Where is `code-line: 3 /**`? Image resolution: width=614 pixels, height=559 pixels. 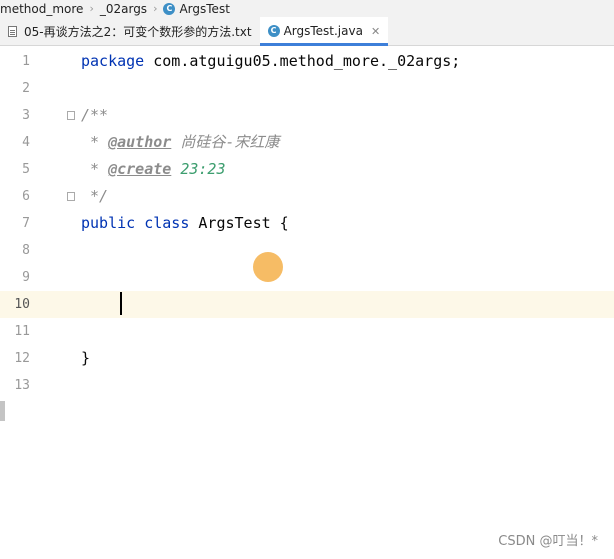 code-line: 3 /** is located at coordinates (307, 115).